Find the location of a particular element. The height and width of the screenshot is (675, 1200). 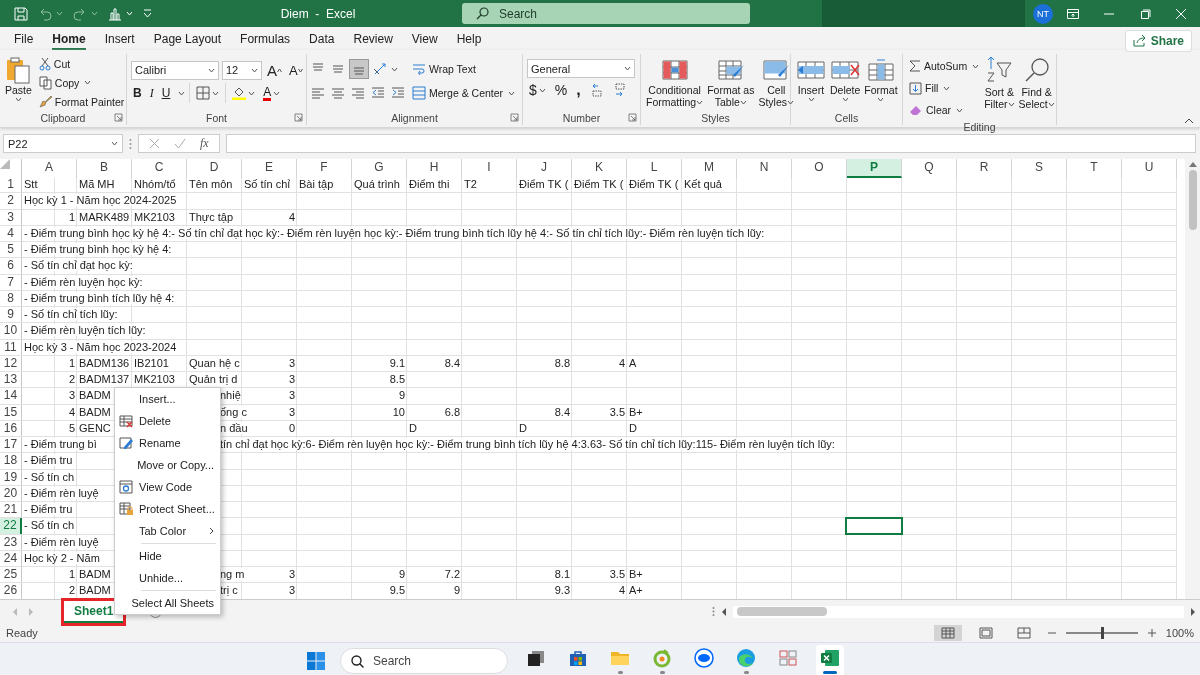

column-header: C is located at coordinates (159, 168).